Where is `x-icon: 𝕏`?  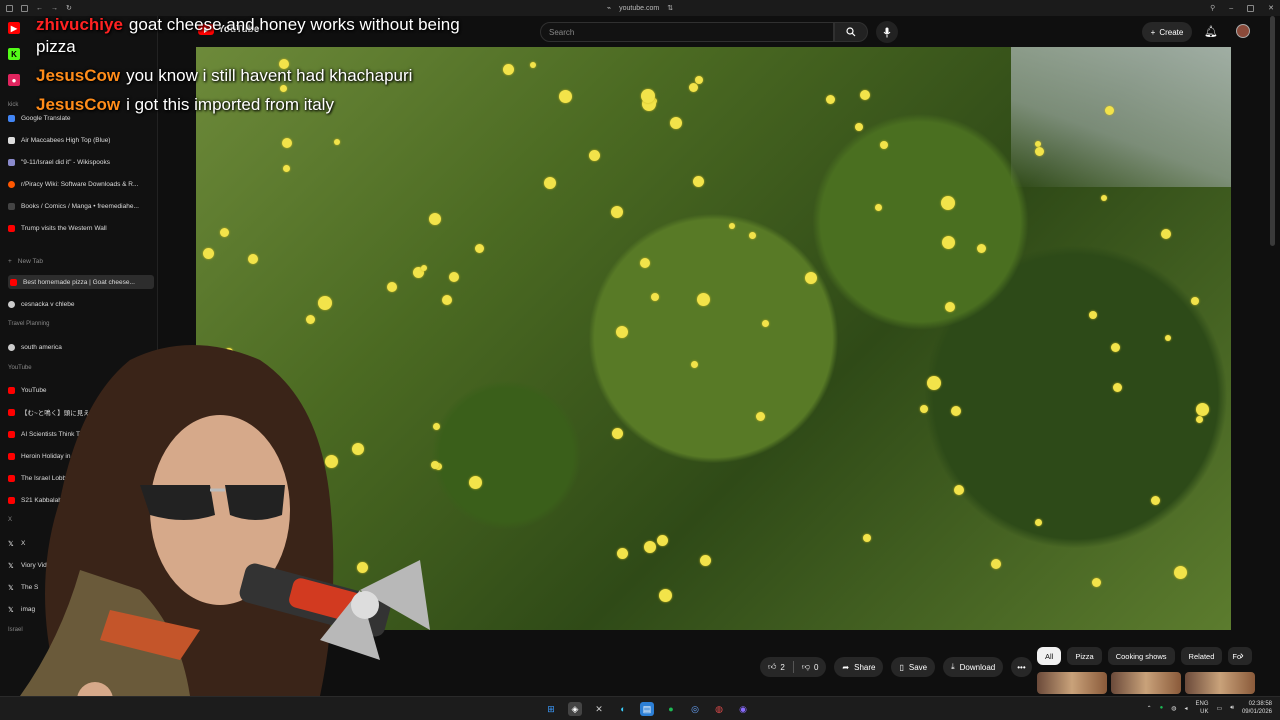
x-icon: 𝕏 is located at coordinates (11, 566).